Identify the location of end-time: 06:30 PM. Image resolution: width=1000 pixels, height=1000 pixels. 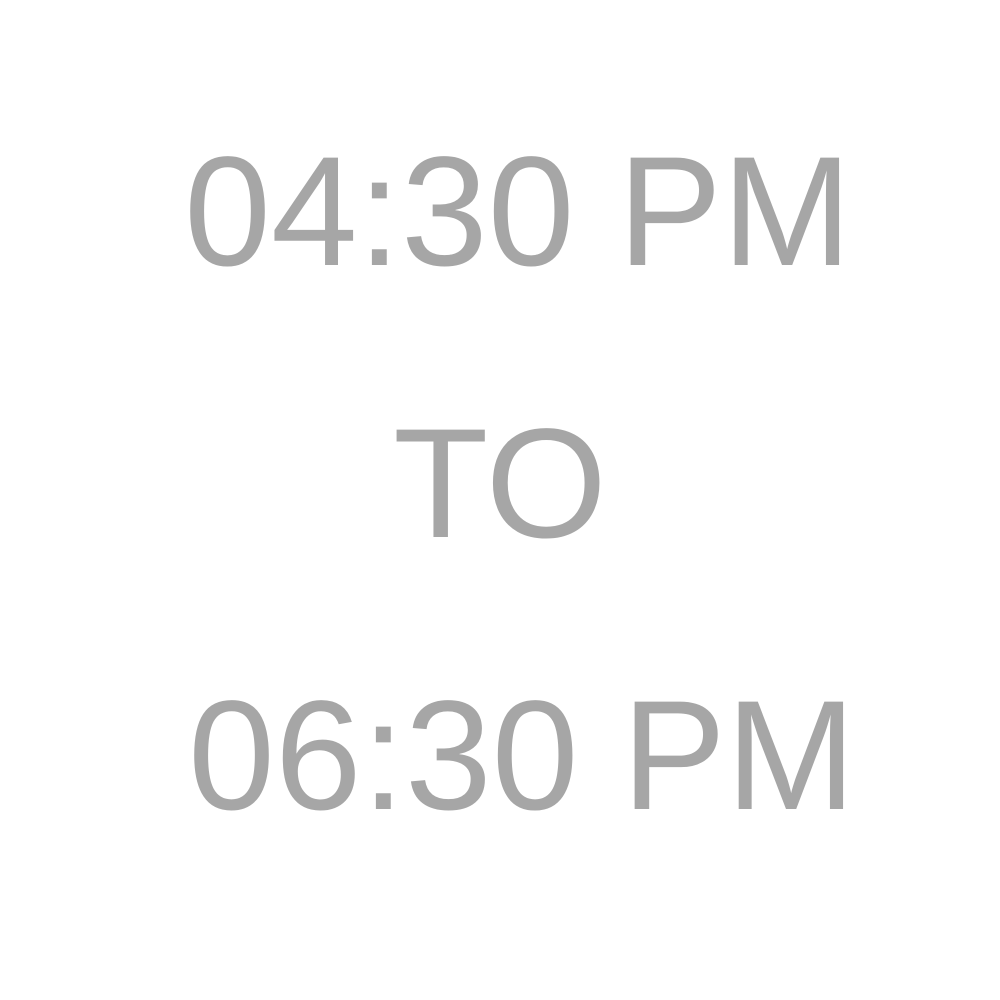
(522, 756).